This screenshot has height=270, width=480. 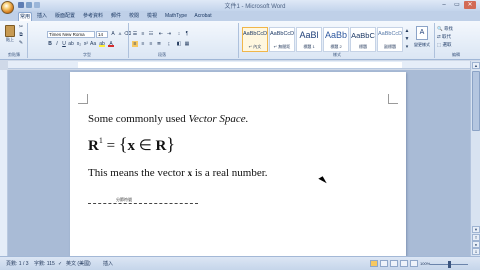 I want to click on vertical-scrollbar: ▲ ▼ ⇑ ● ⇓, so click(x=475, y=158).